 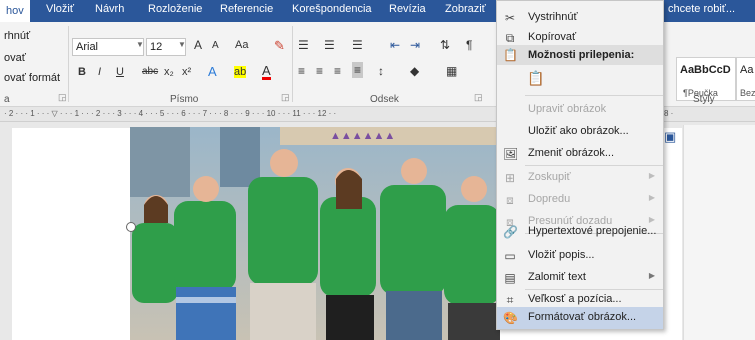 What do you see at coordinates (109, 9) in the screenshot?
I see `tab-design: Návrh` at bounding box center [109, 9].